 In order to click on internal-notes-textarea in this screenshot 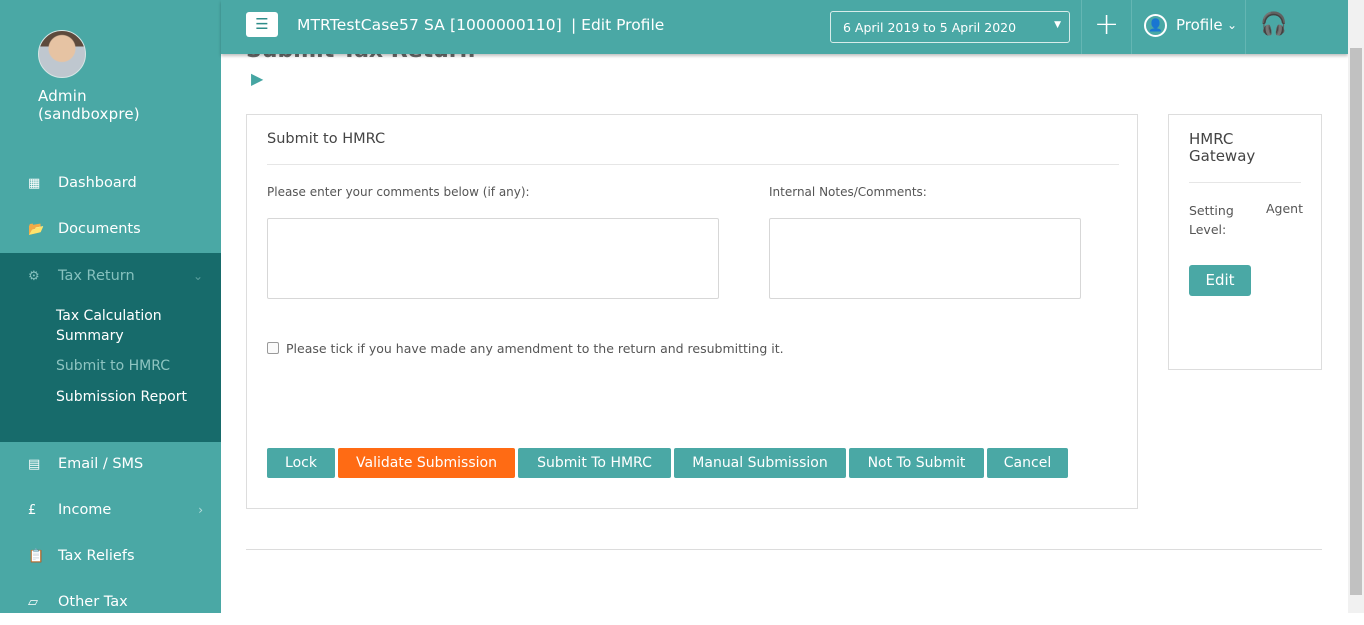, I will do `click(925, 258)`.